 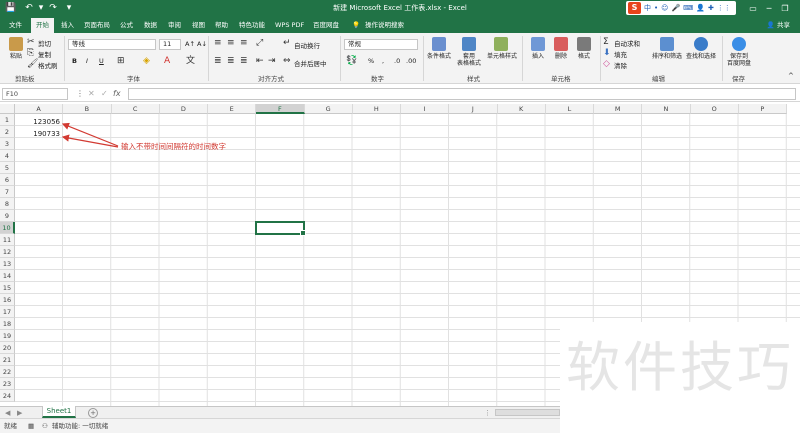 What do you see at coordinates (607, 53) in the screenshot?
I see `fill-icon: ⬇` at bounding box center [607, 53].